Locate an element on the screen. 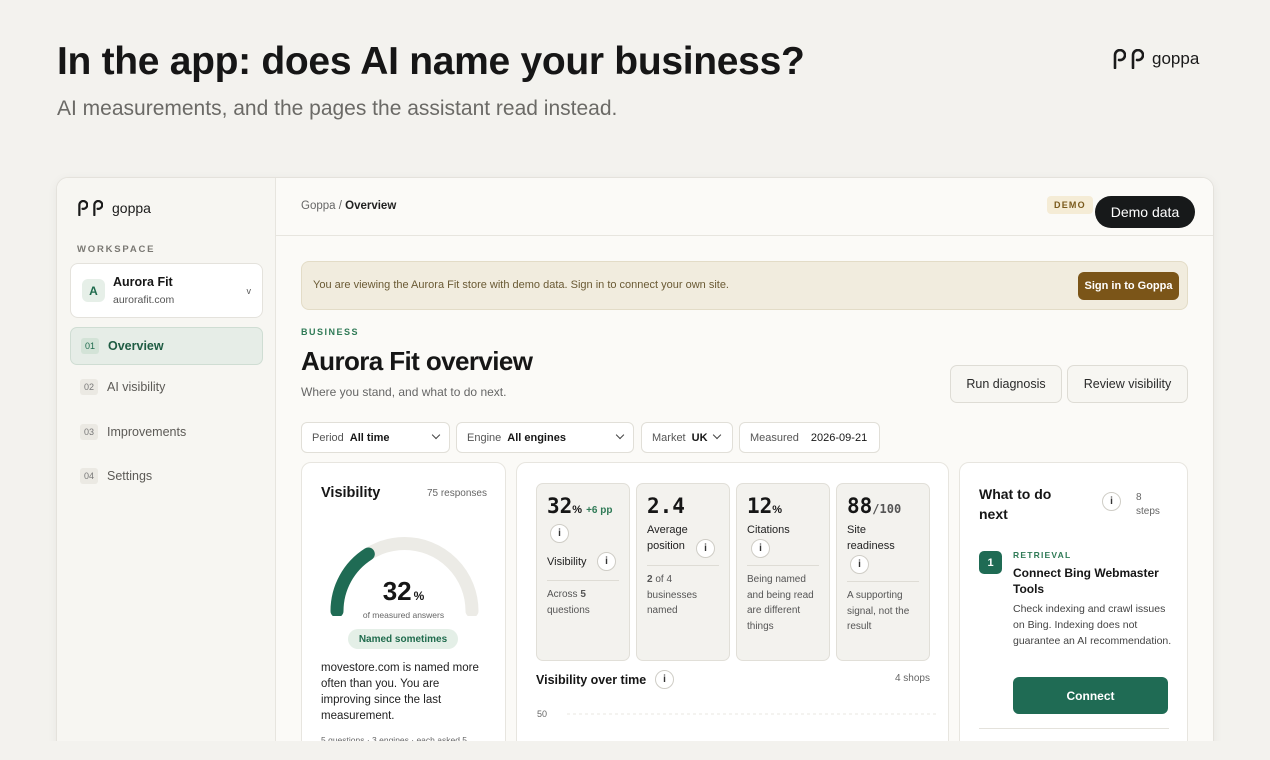  workspace-domain: aurorafit.com is located at coordinates (144, 300).